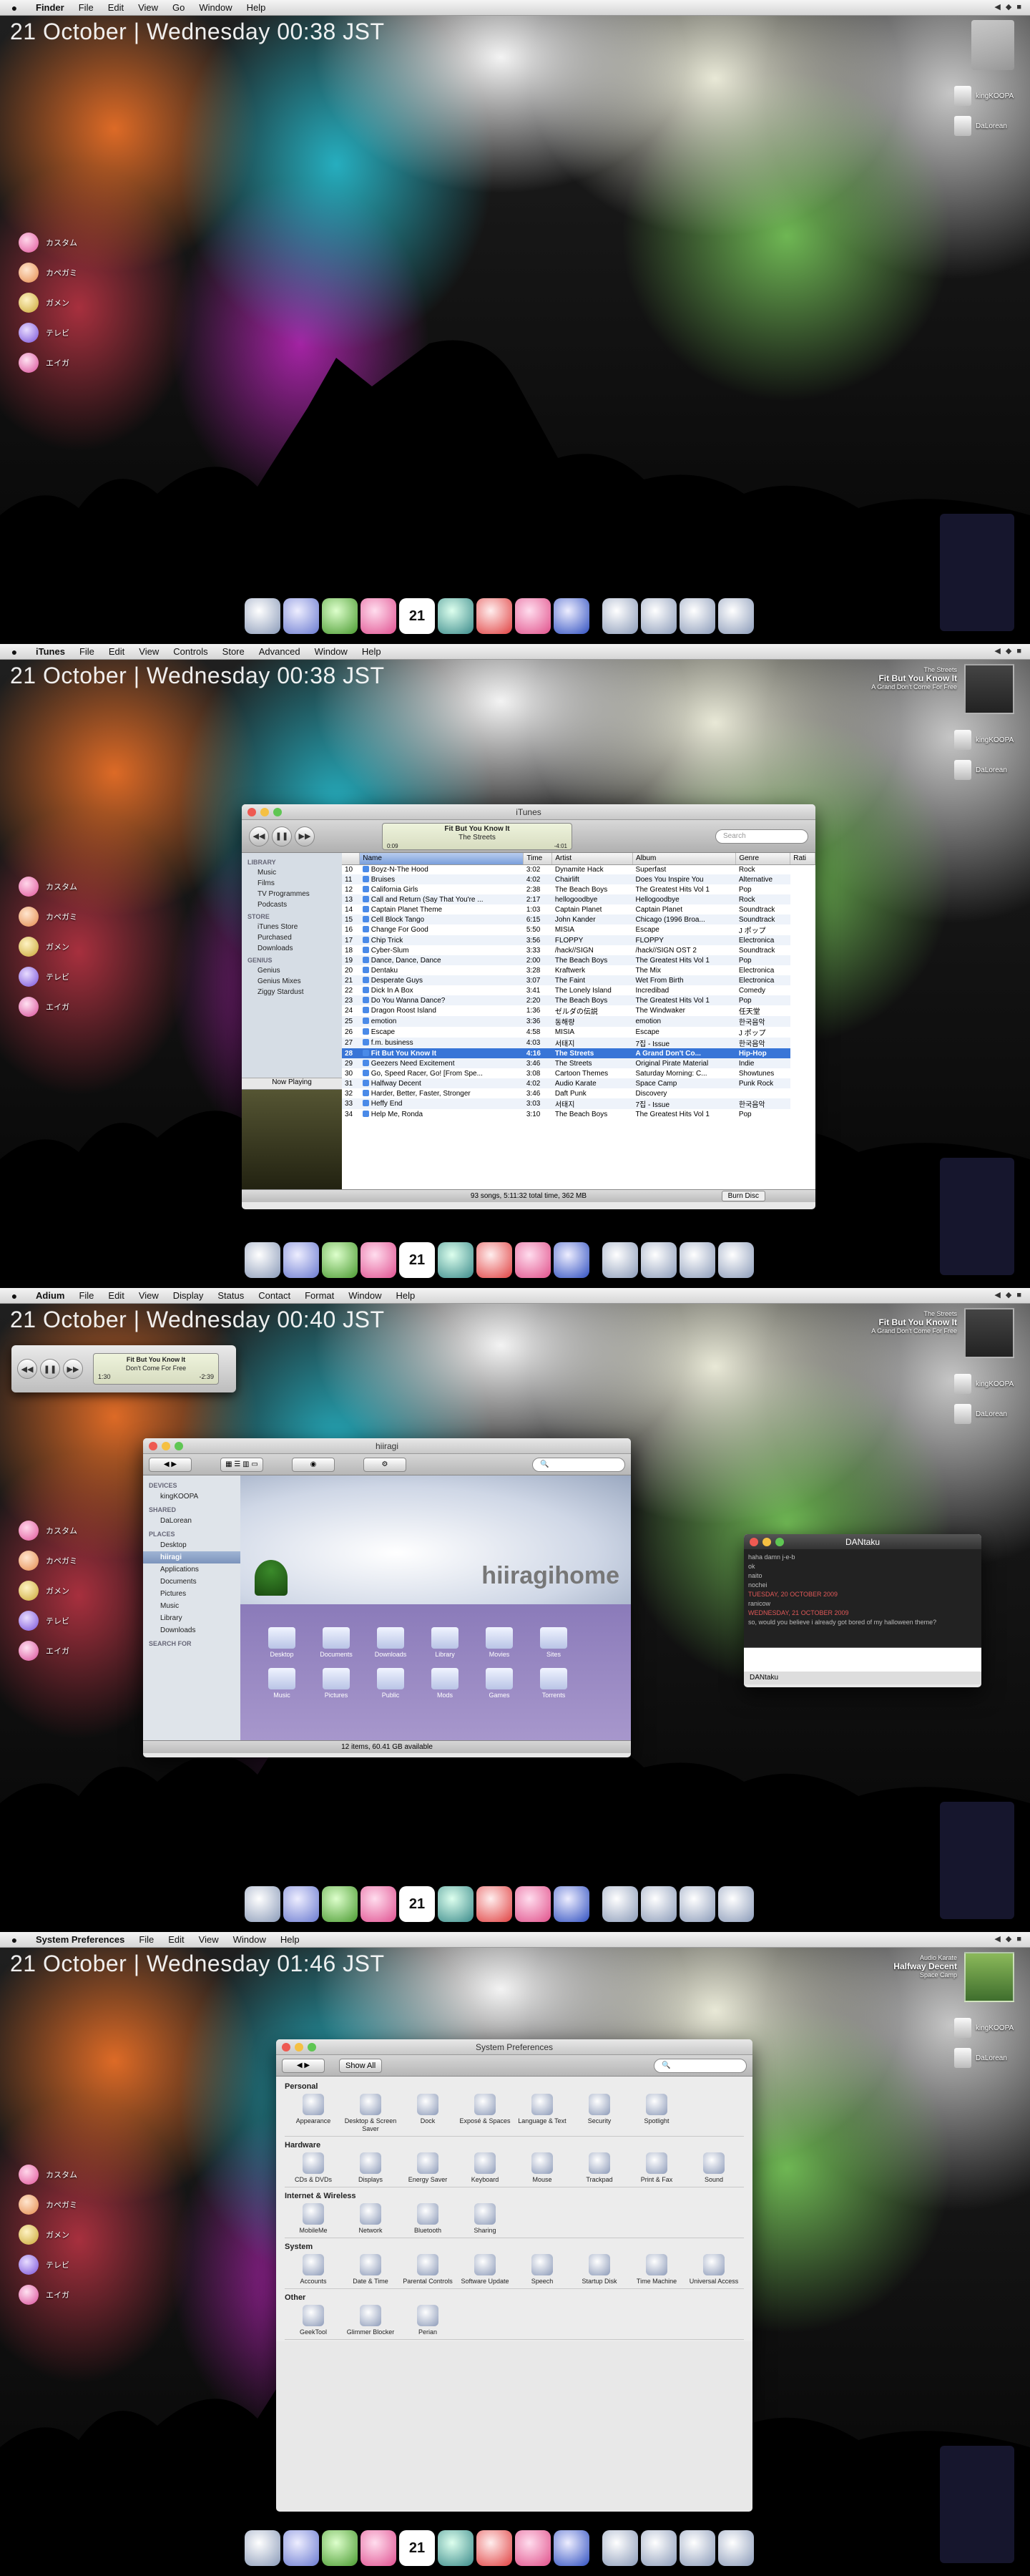 The image size is (1030, 2576). Describe the element at coordinates (292, 970) in the screenshot. I see `sidebar-item-genius: Genius` at that location.